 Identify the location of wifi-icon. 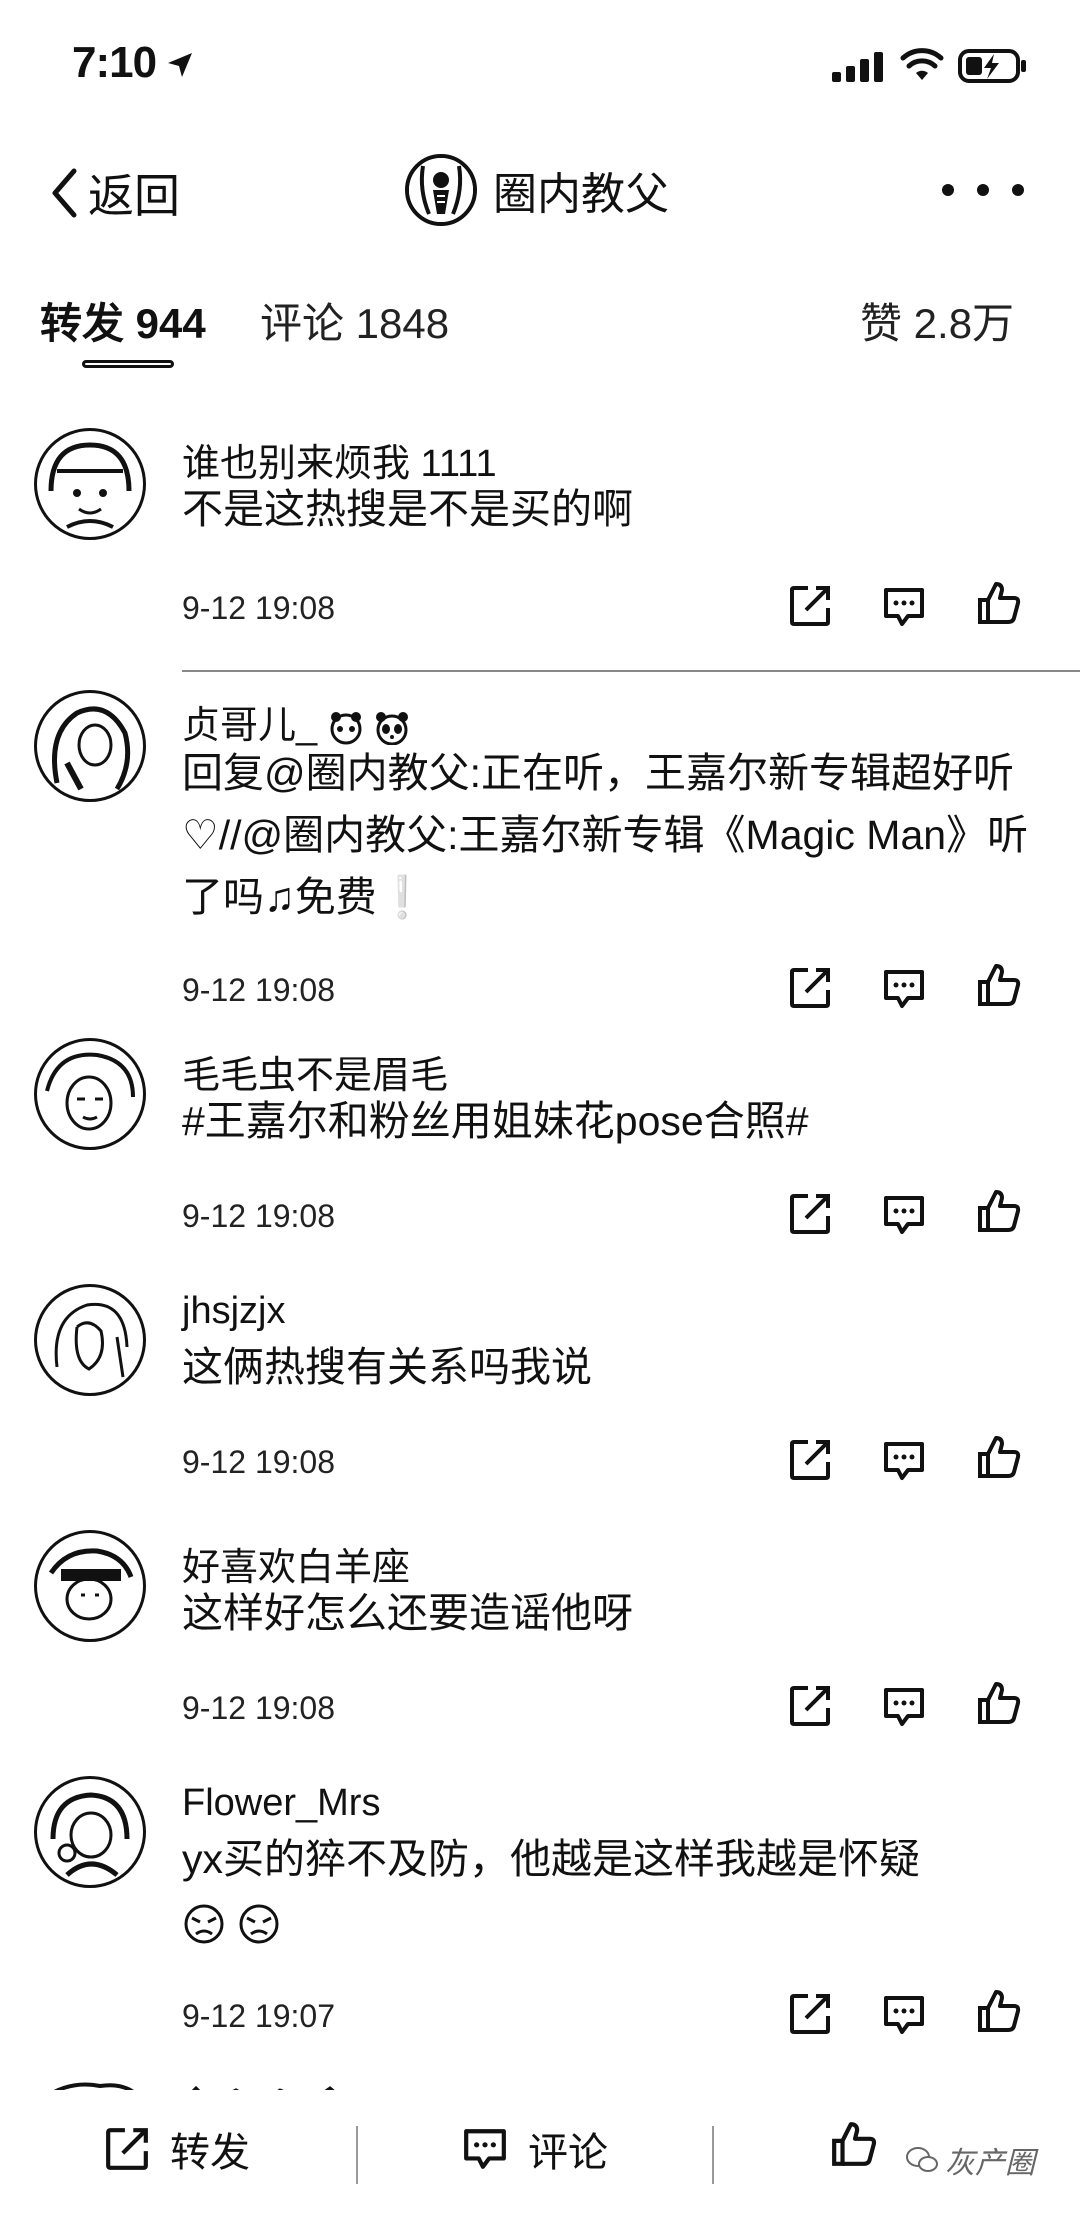
(922, 65).